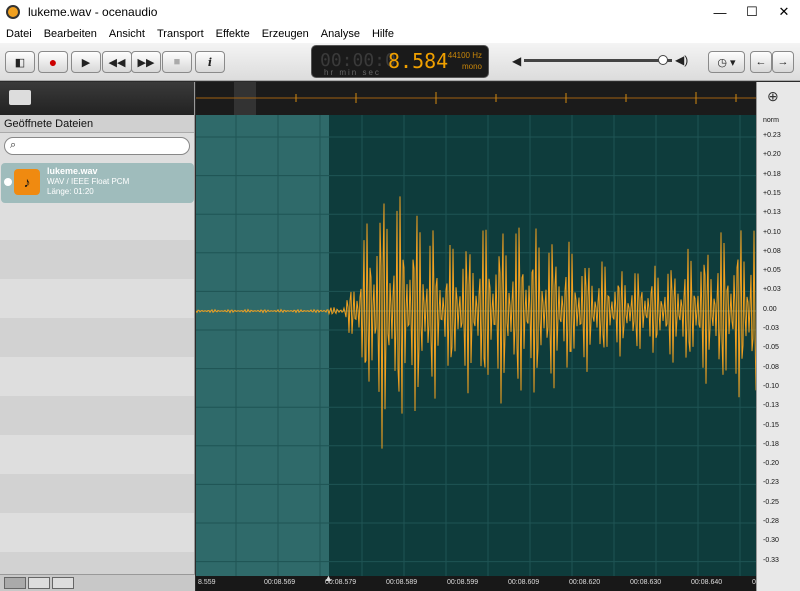  I want to click on record-button: ●, so click(53, 62).